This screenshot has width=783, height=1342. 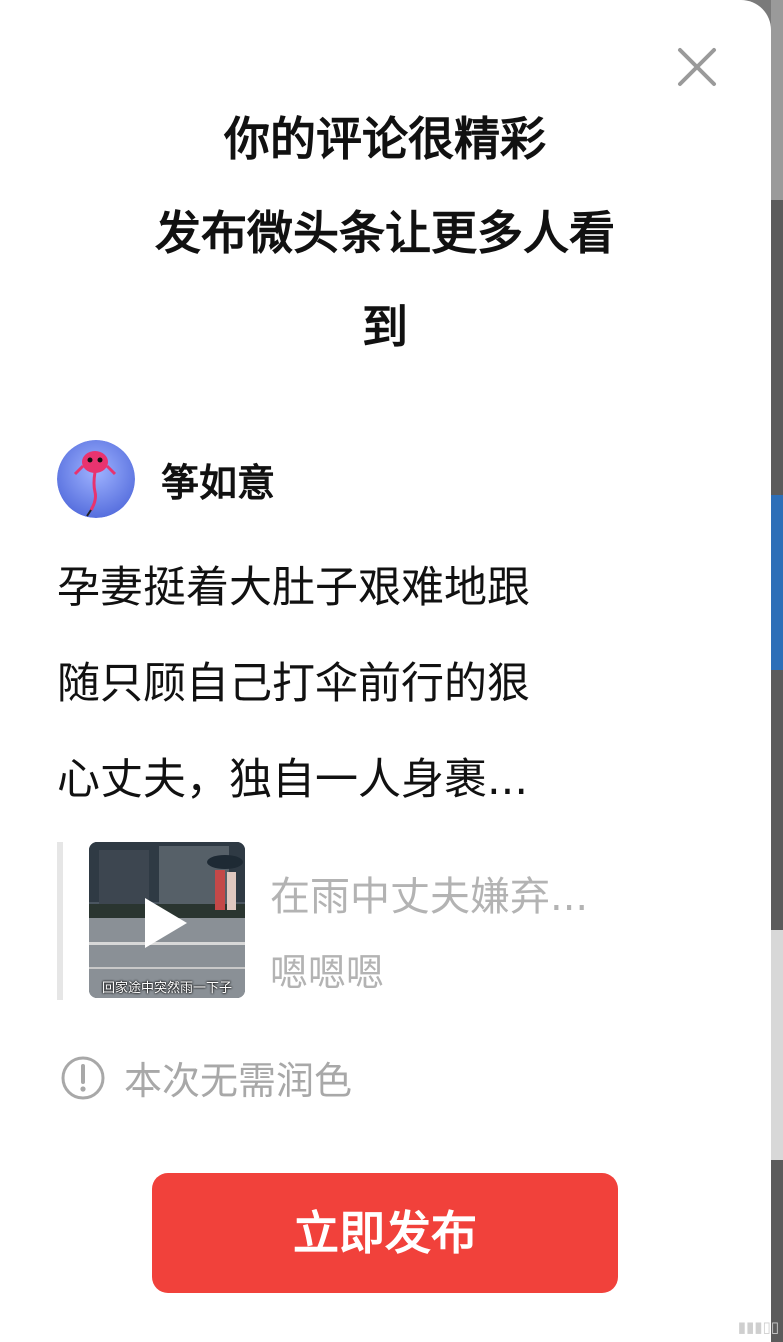 I want to click on status-indicator: ▮▮▮▯▯, so click(x=758, y=1327).